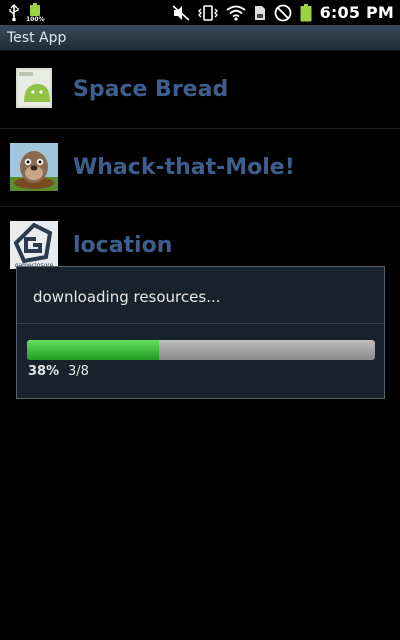 The width and height of the screenshot is (400, 640). I want to click on usb-icon, so click(14, 12).